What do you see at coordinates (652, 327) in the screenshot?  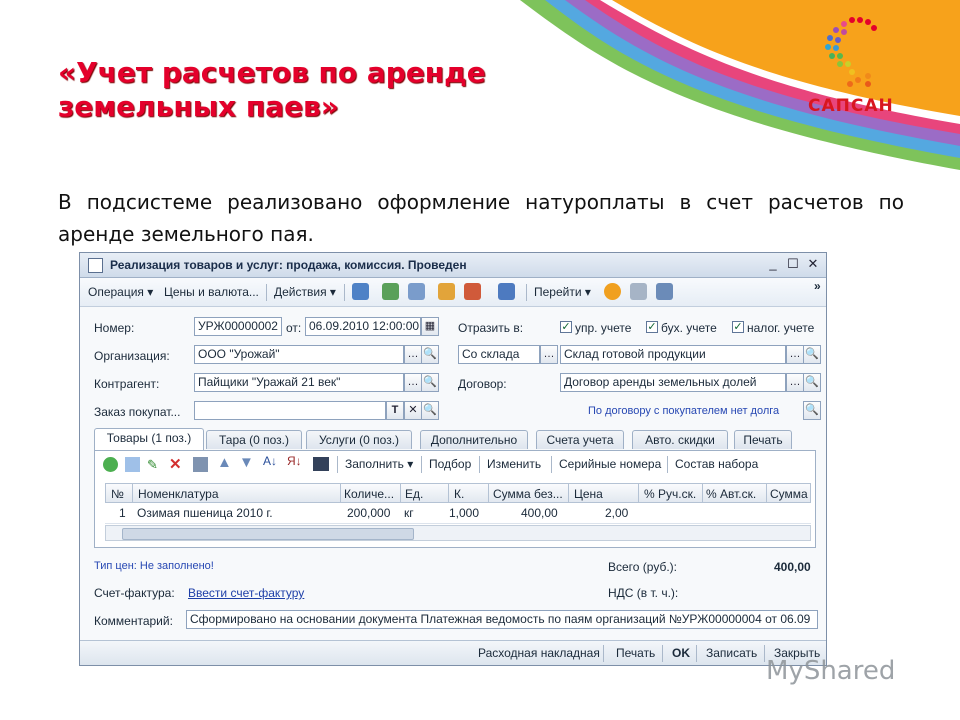 I see `accounting-checkbox: ✓` at bounding box center [652, 327].